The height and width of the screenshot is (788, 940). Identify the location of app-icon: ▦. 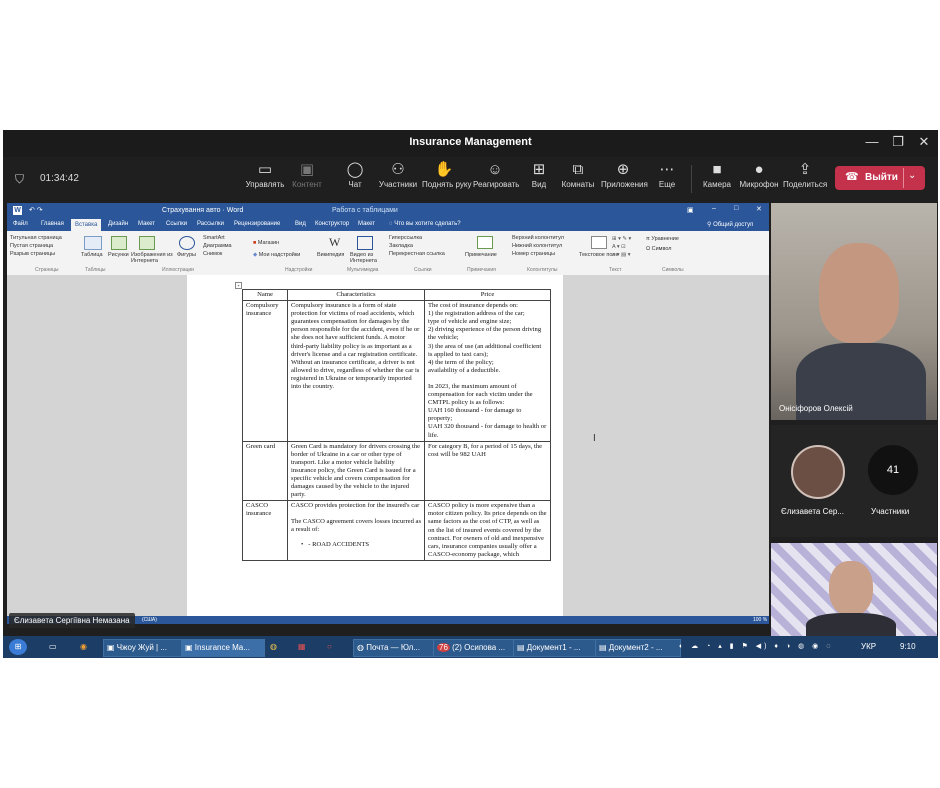
(302, 647).